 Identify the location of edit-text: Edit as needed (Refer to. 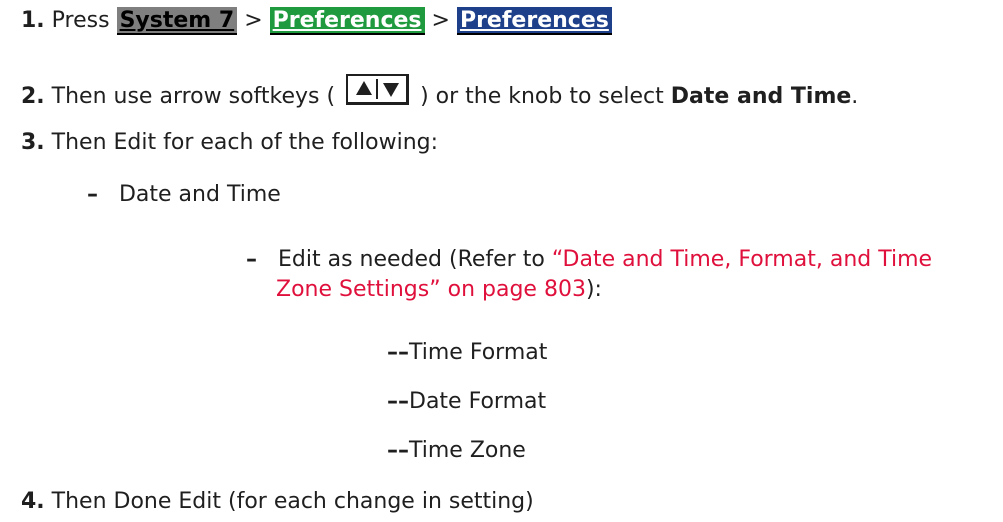
(411, 259).